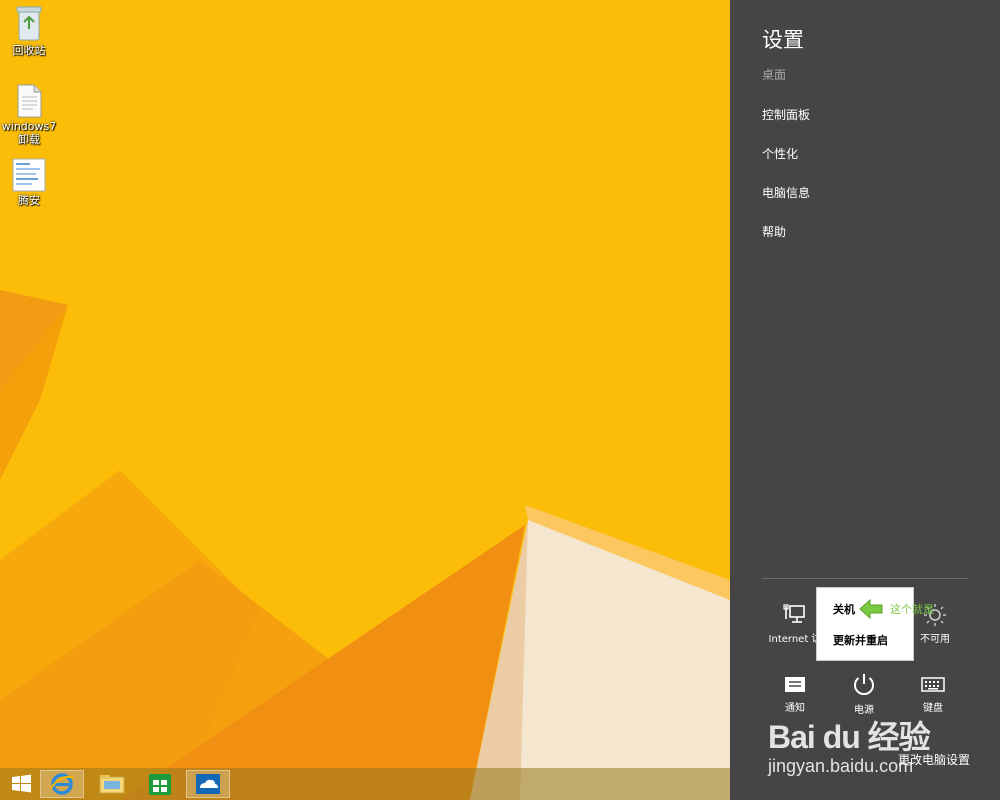 This screenshot has width=1000, height=800. I want to click on charm-link-help: 帮助, so click(774, 231).